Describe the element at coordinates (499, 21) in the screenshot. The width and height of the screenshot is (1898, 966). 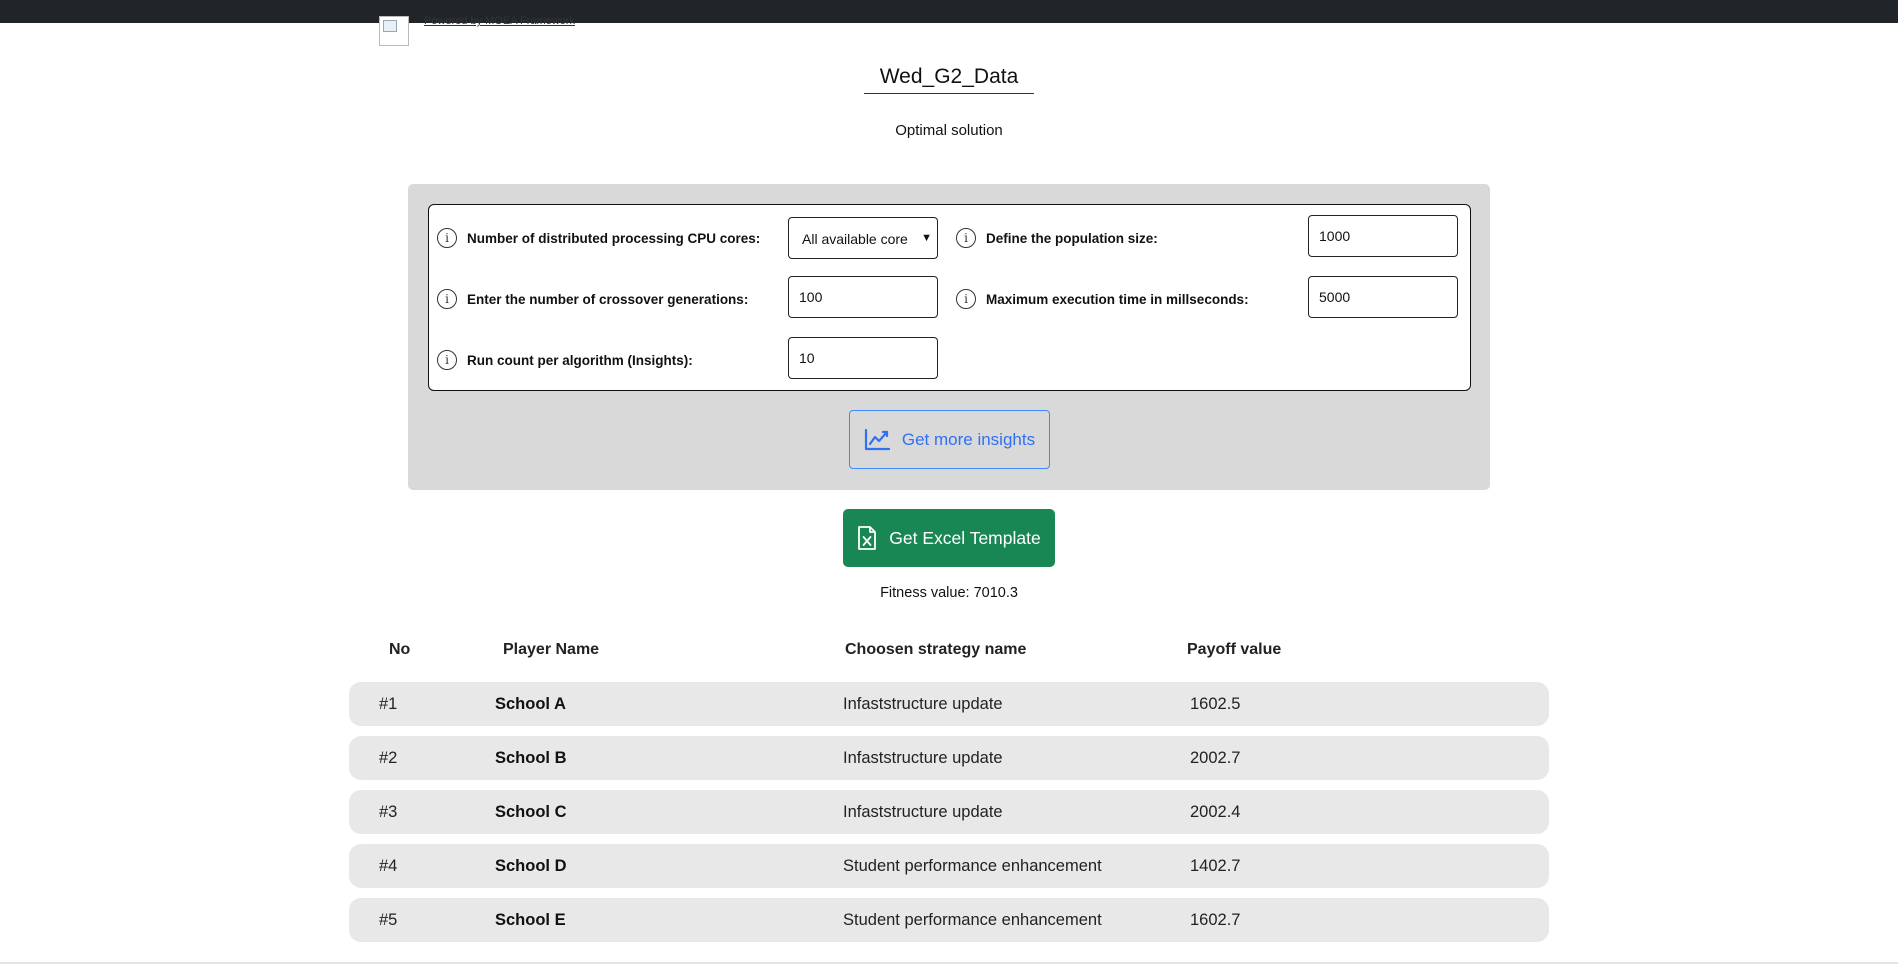
I see `powered-by-link: Powered by MOEA Framework` at that location.